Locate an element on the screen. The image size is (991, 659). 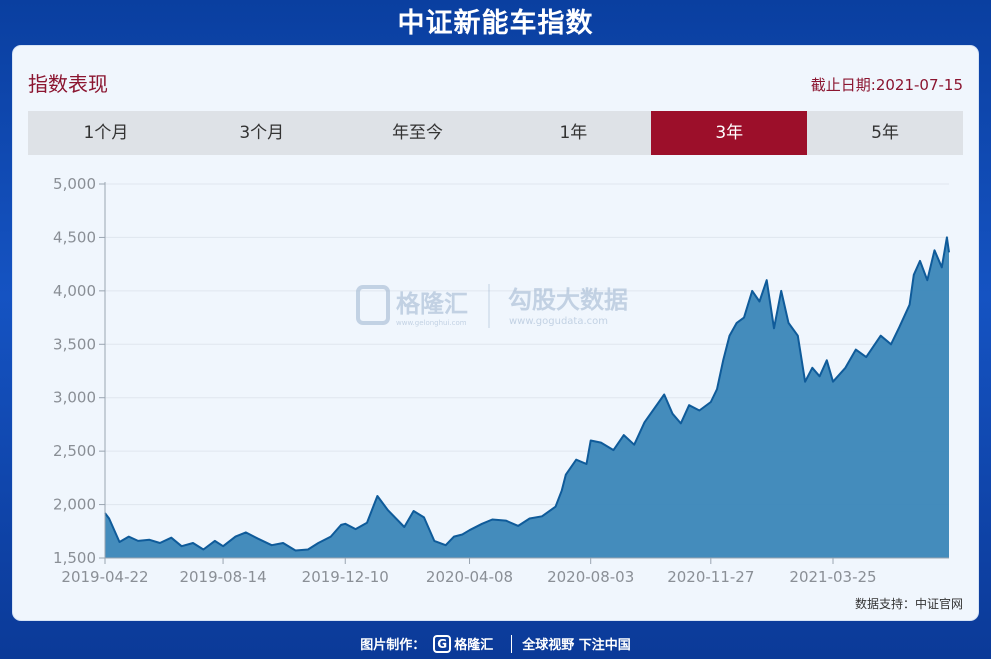
watermark-brand1-url: www.gelonghui.com is located at coordinates (431, 323).